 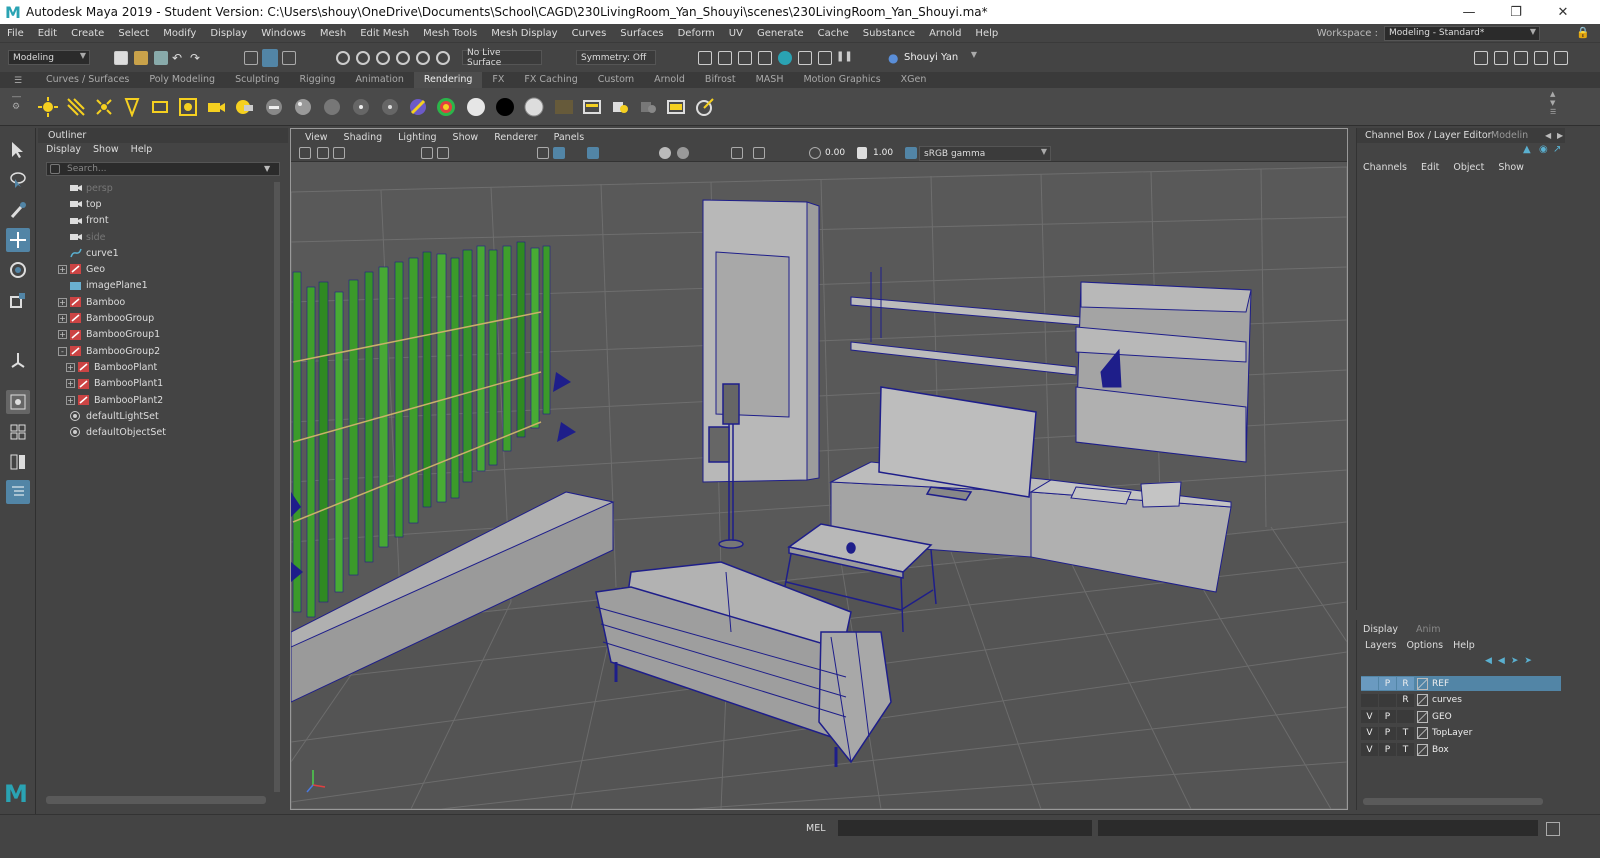 I want to click on shelf-tab-sculpting: Sculpting, so click(x=257, y=80).